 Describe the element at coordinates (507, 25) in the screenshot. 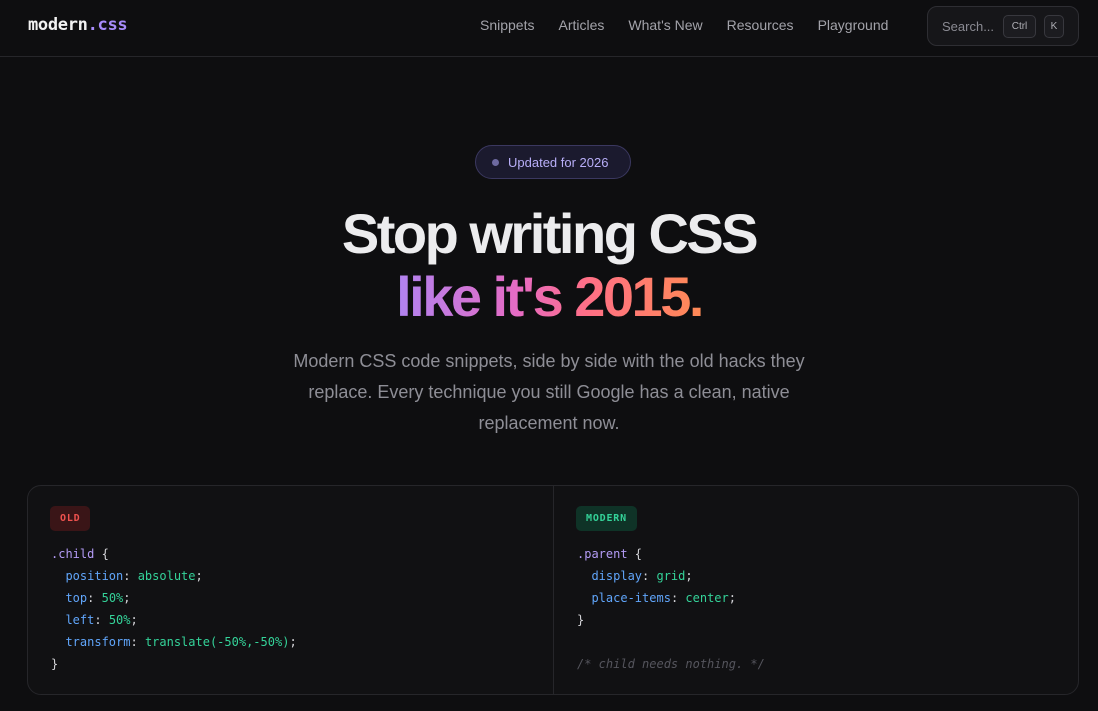

I see `nav-link-snippets: Snippets` at that location.